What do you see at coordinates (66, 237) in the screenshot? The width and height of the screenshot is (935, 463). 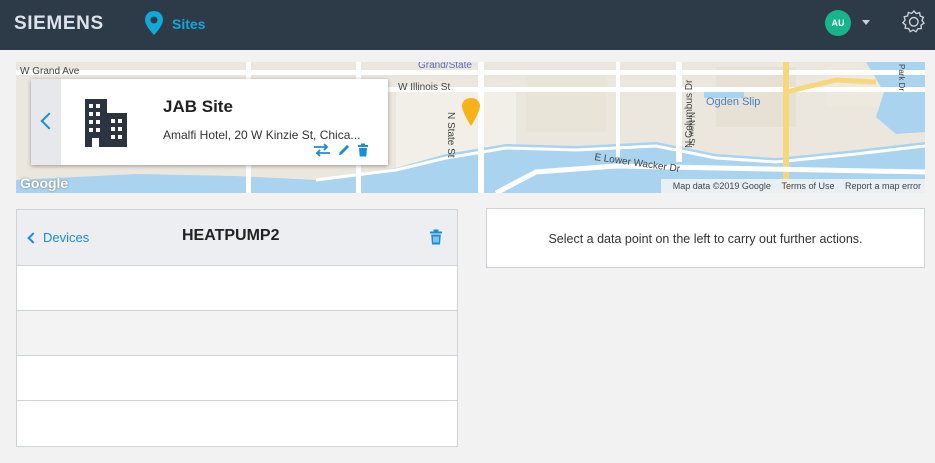 I see `back-to-devices-label: Devices` at bounding box center [66, 237].